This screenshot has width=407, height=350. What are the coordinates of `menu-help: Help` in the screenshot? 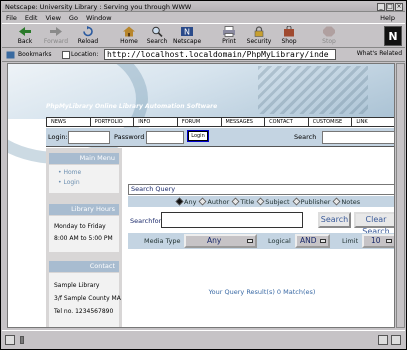 It's located at (387, 18).